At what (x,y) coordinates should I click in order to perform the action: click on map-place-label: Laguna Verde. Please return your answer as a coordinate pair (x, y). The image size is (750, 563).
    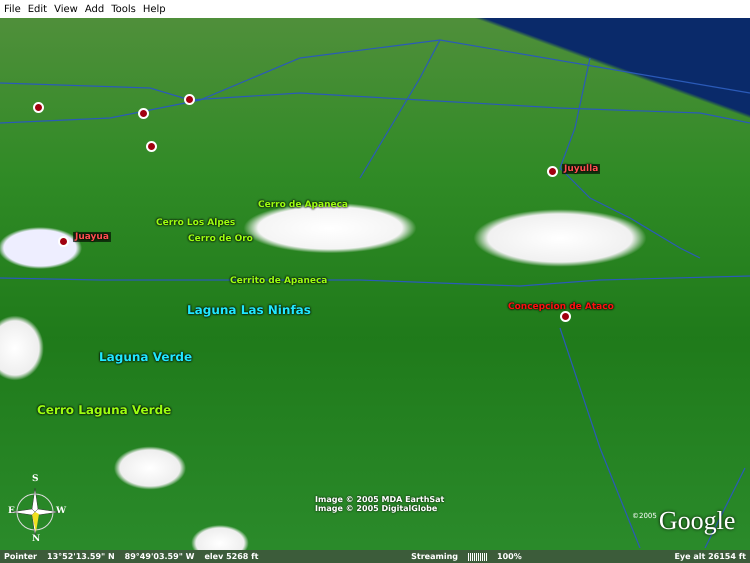
    Looking at the image, I should click on (145, 357).